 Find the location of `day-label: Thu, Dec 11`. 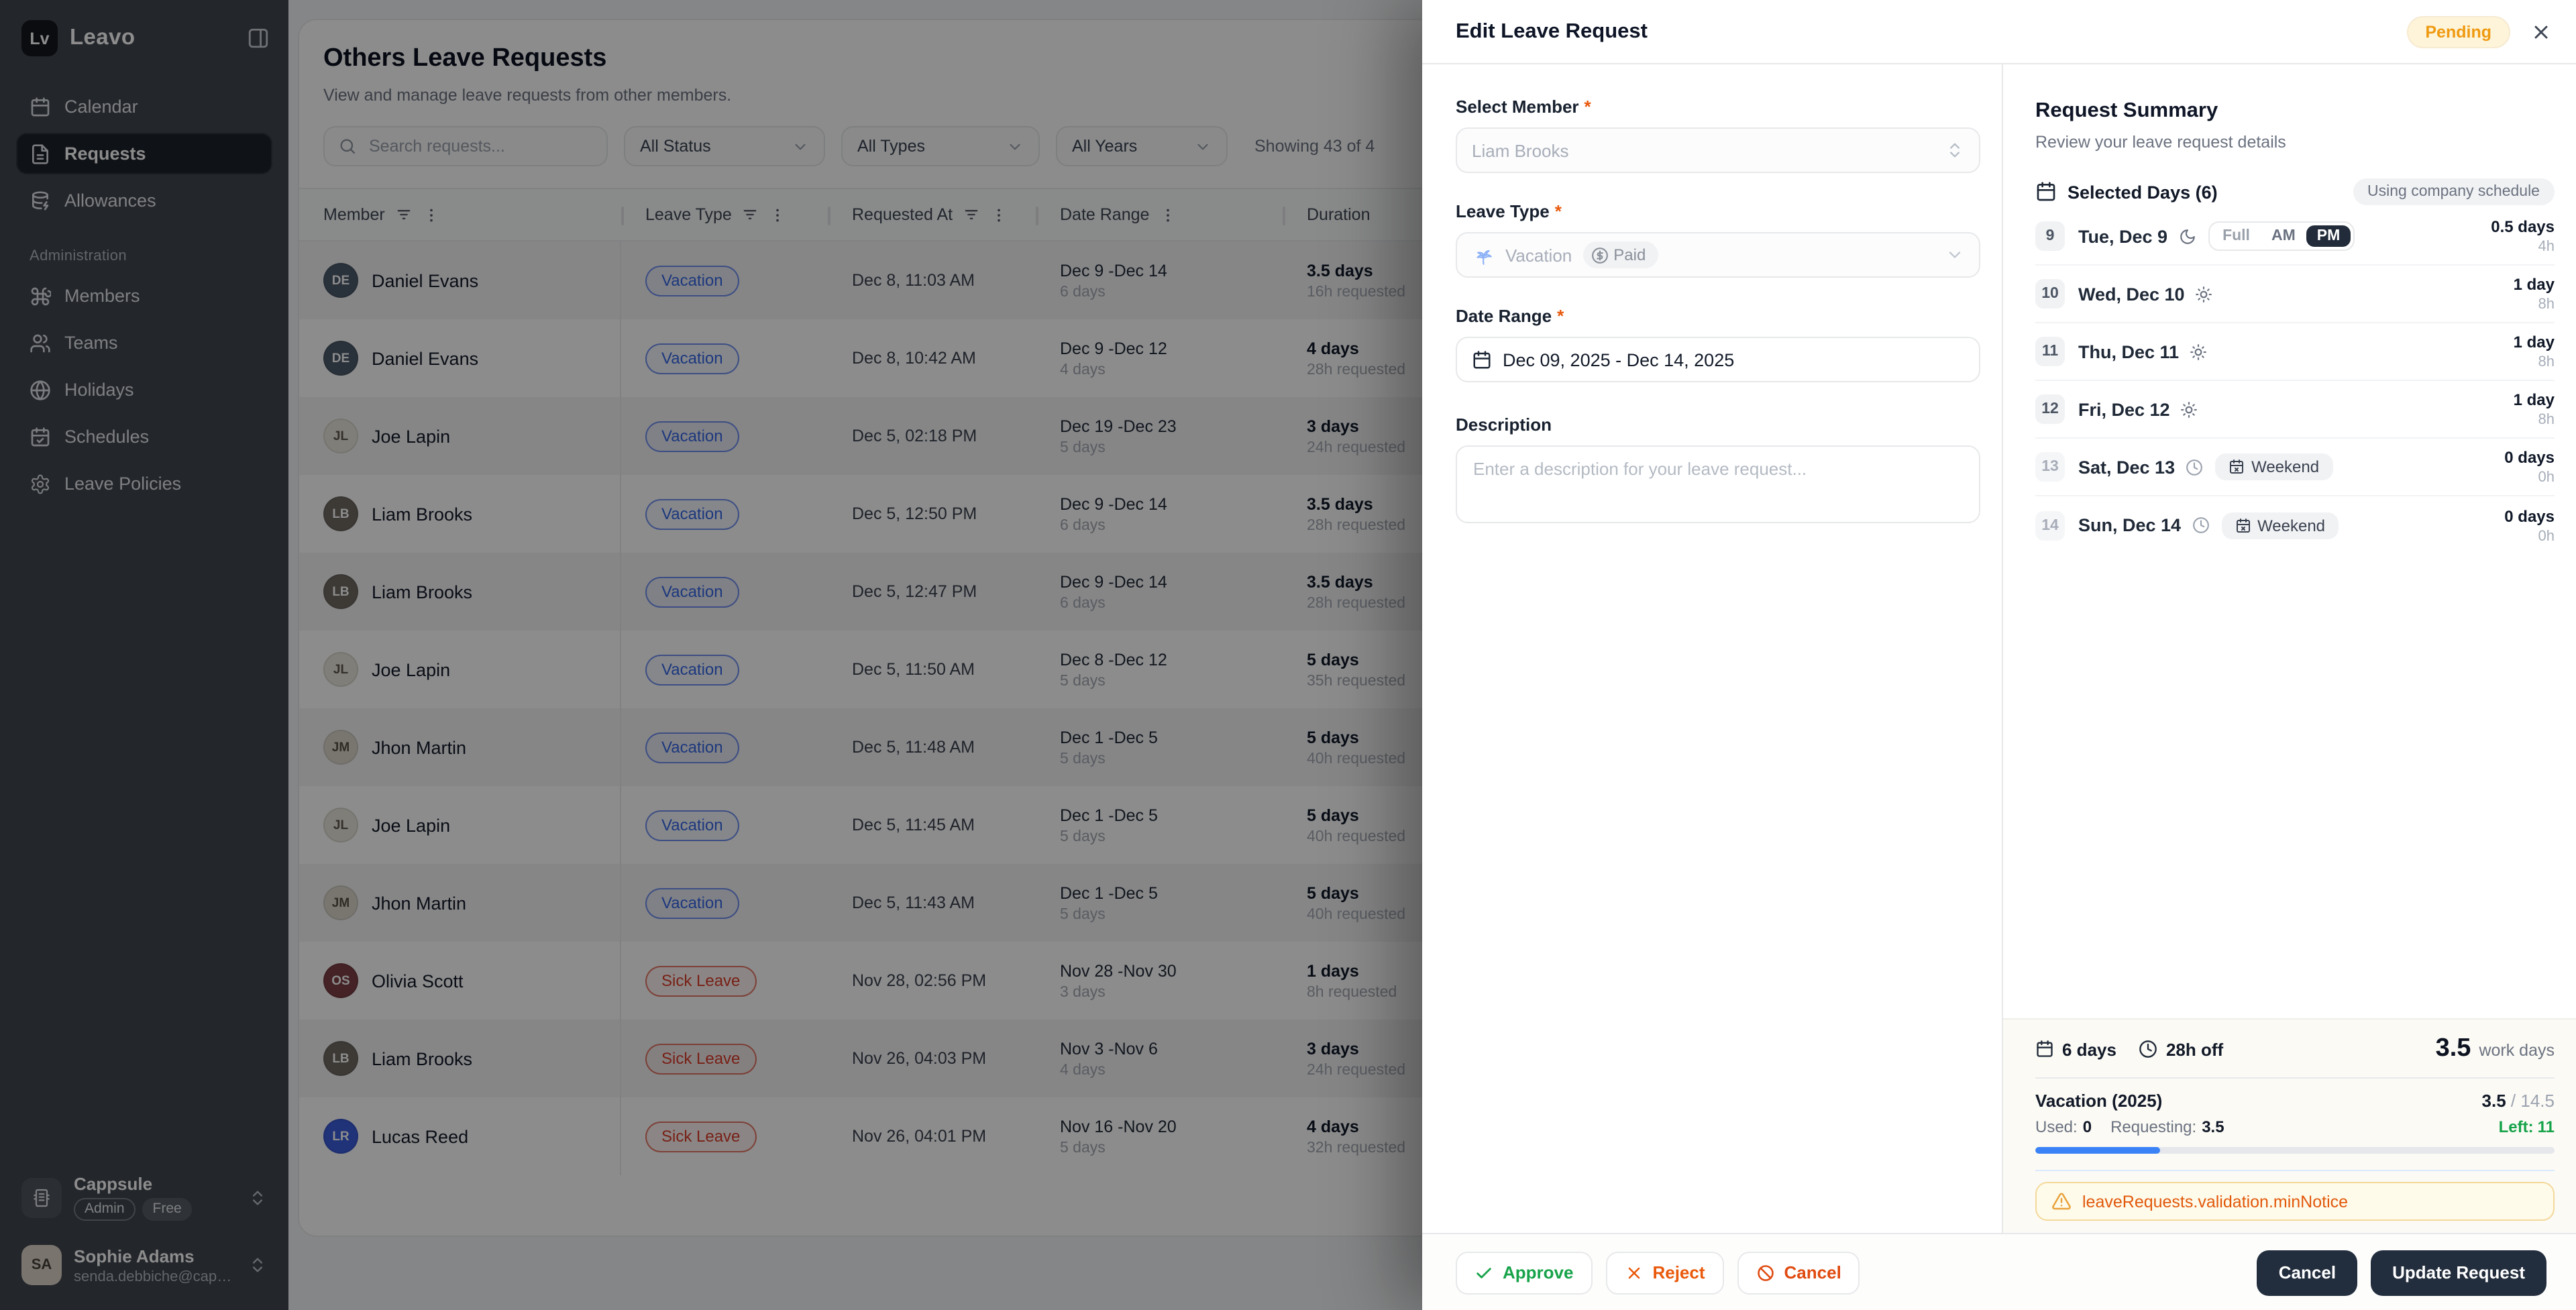

day-label: Thu, Dec 11 is located at coordinates (2129, 351).